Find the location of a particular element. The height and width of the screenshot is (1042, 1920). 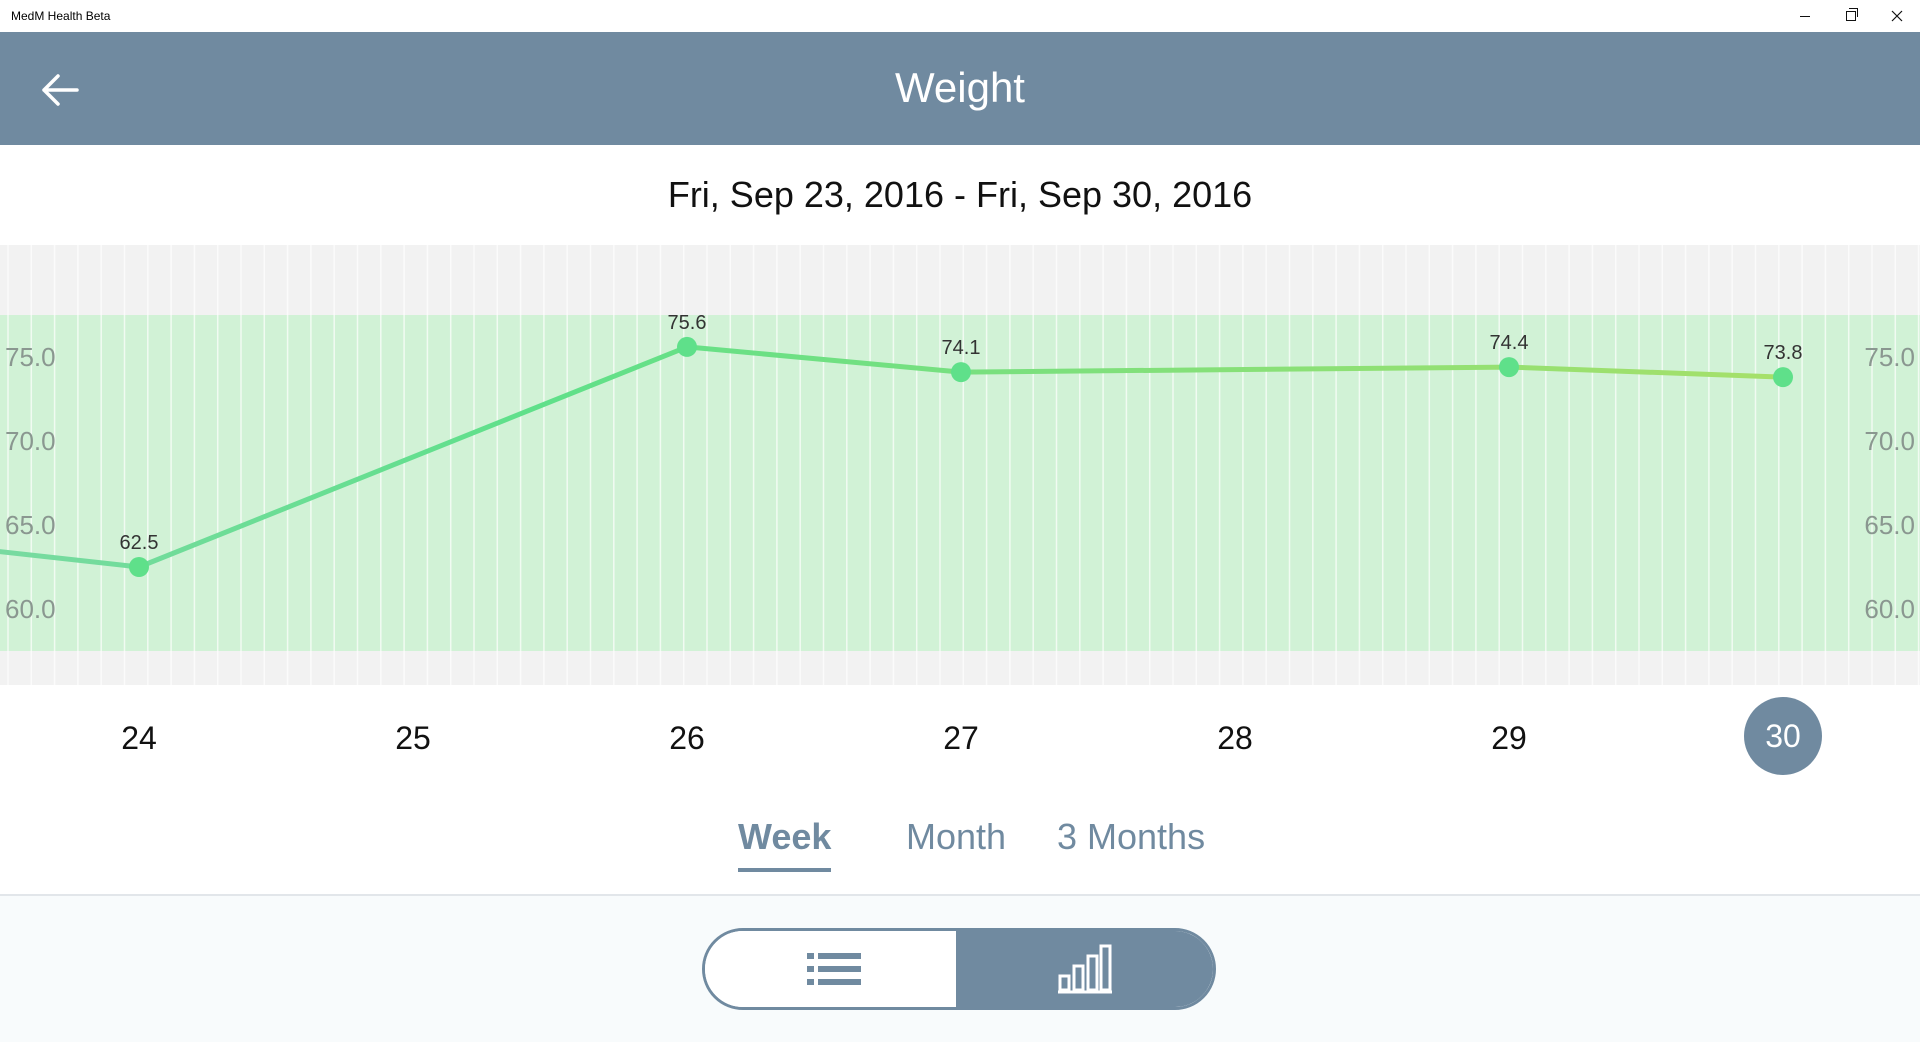

close-button is located at coordinates (1897, 16).